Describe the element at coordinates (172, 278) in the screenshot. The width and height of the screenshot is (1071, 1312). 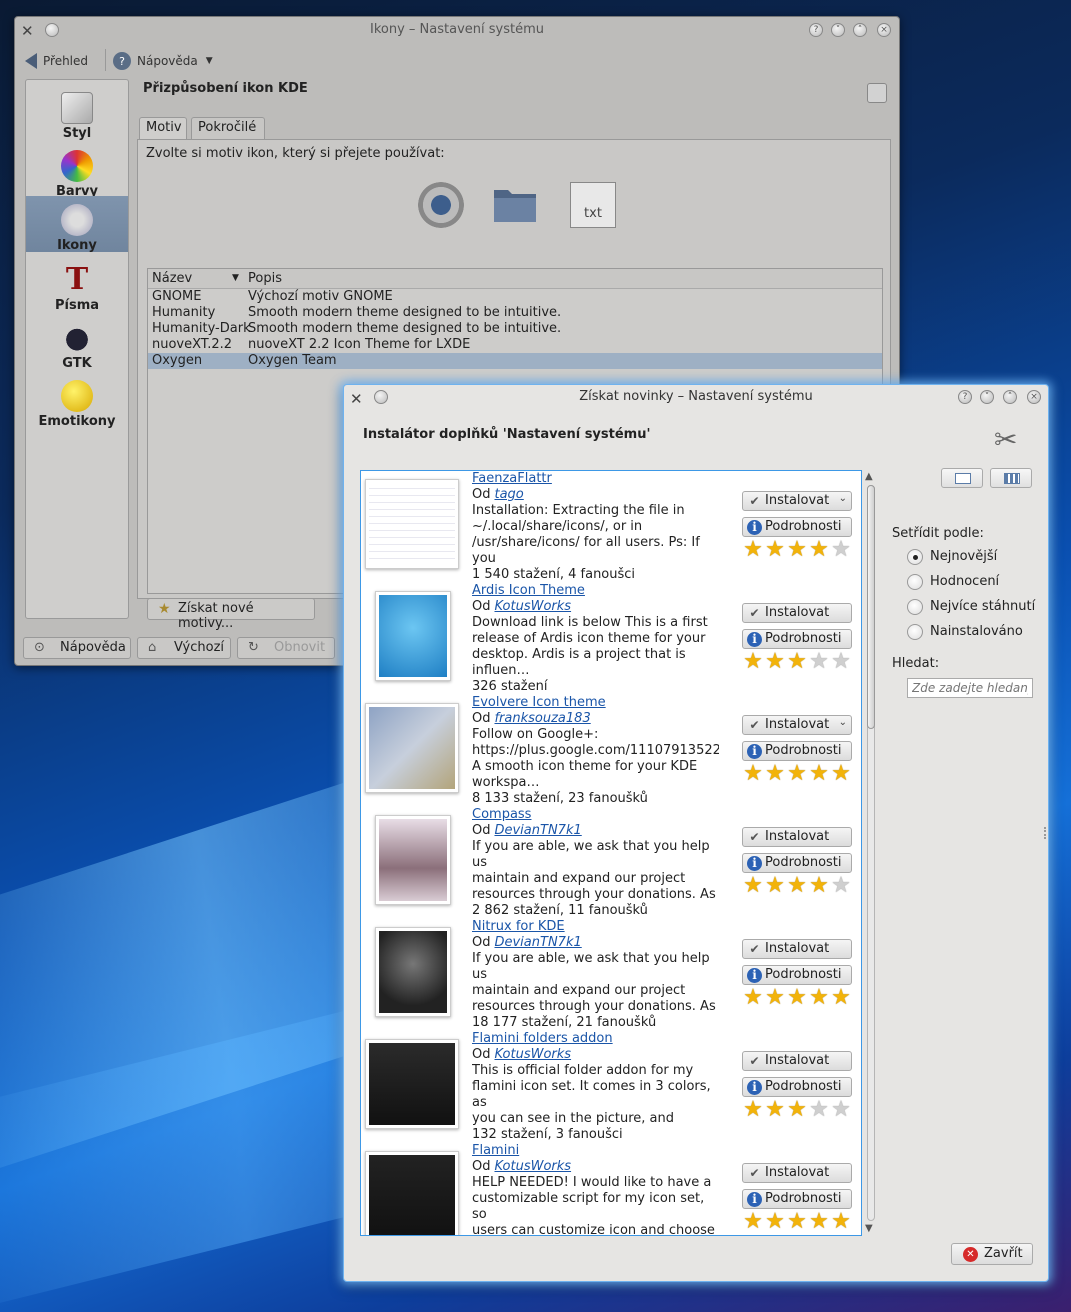
I see `column-header-name: Název` at that location.